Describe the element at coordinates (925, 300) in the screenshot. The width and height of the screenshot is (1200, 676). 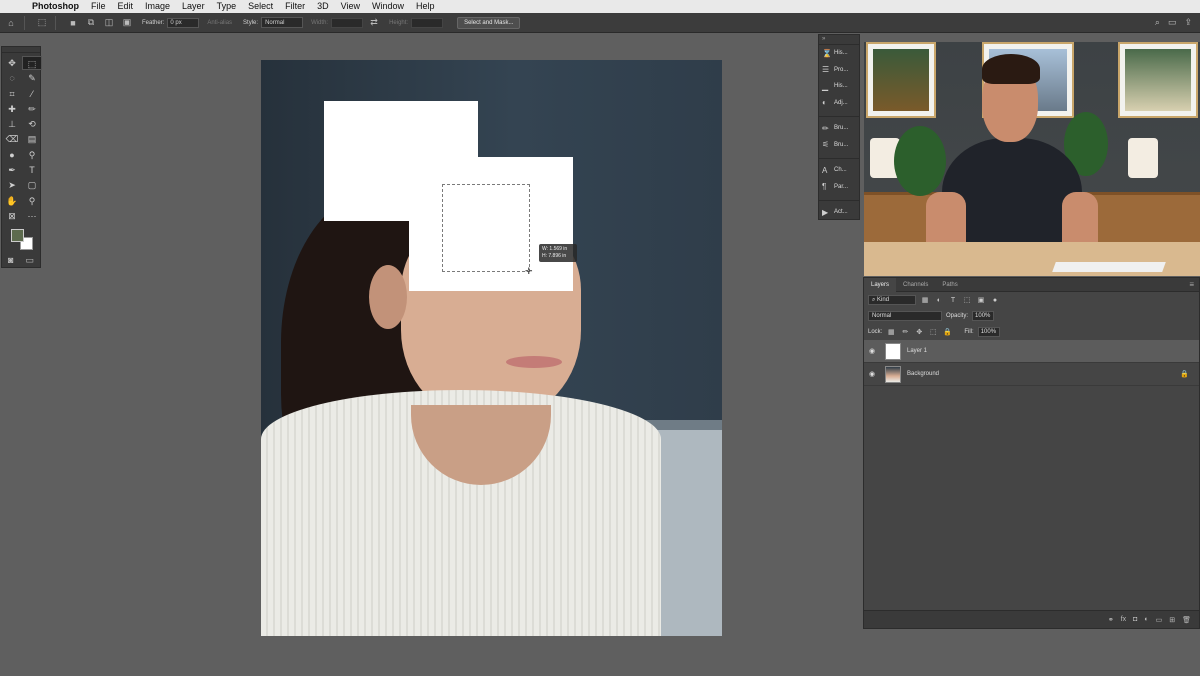
I see `pixel-filter-icon: ▦` at that location.